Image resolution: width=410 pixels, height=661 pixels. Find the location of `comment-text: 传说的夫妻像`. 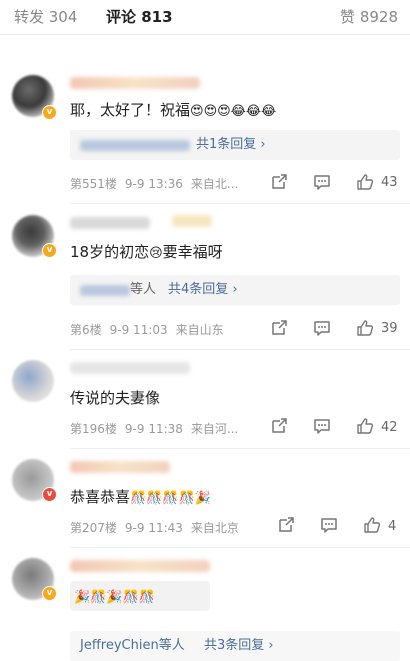

comment-text: 传说的夫妻像 is located at coordinates (115, 397).